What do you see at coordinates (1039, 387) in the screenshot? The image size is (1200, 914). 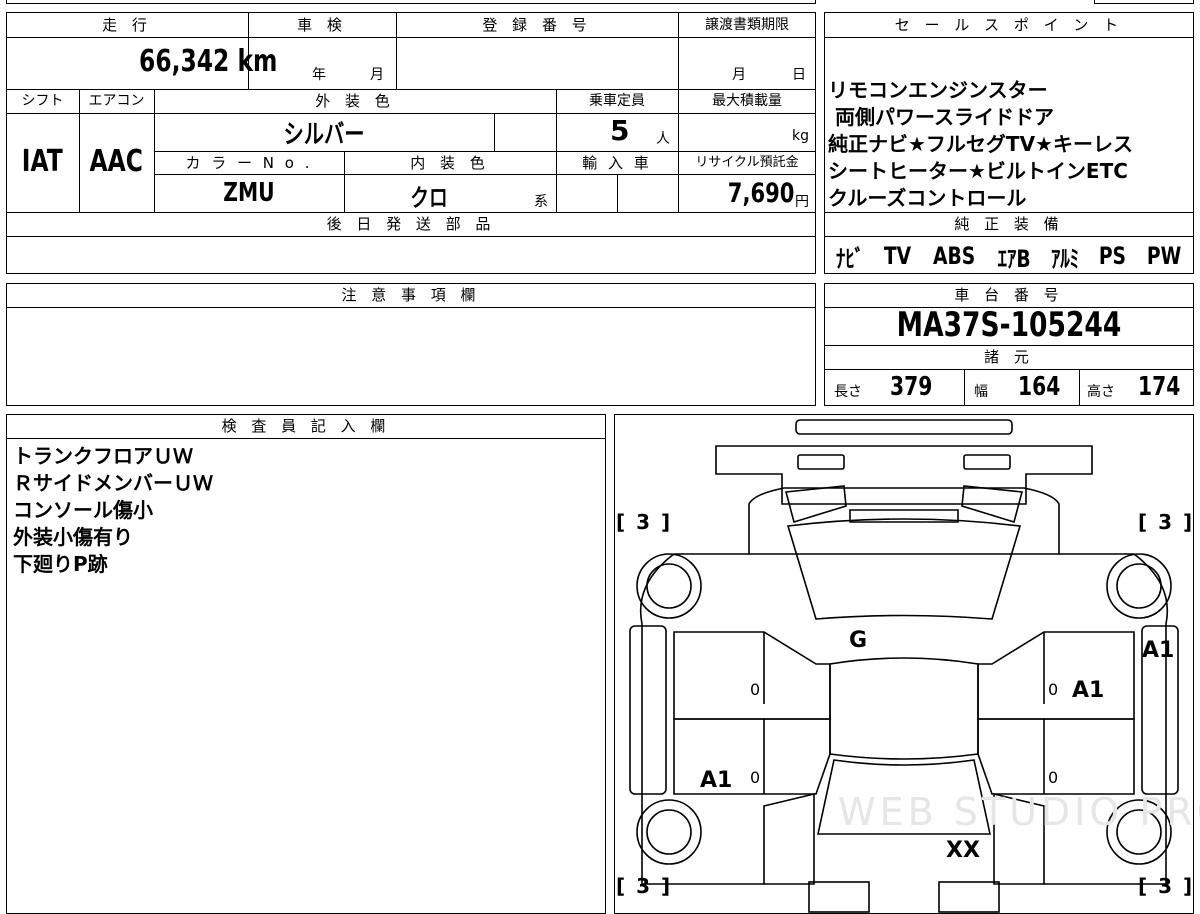 I see `width-value: 164` at bounding box center [1039, 387].